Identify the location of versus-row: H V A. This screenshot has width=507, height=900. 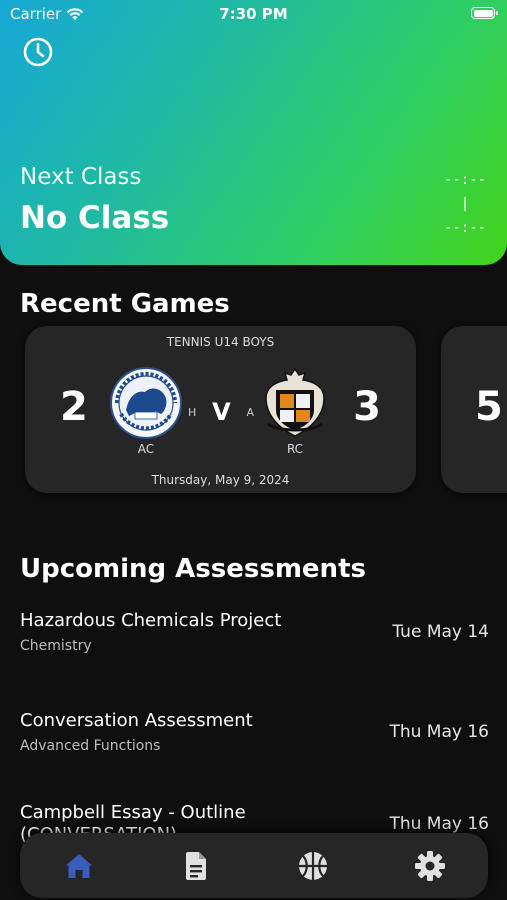
(221, 412).